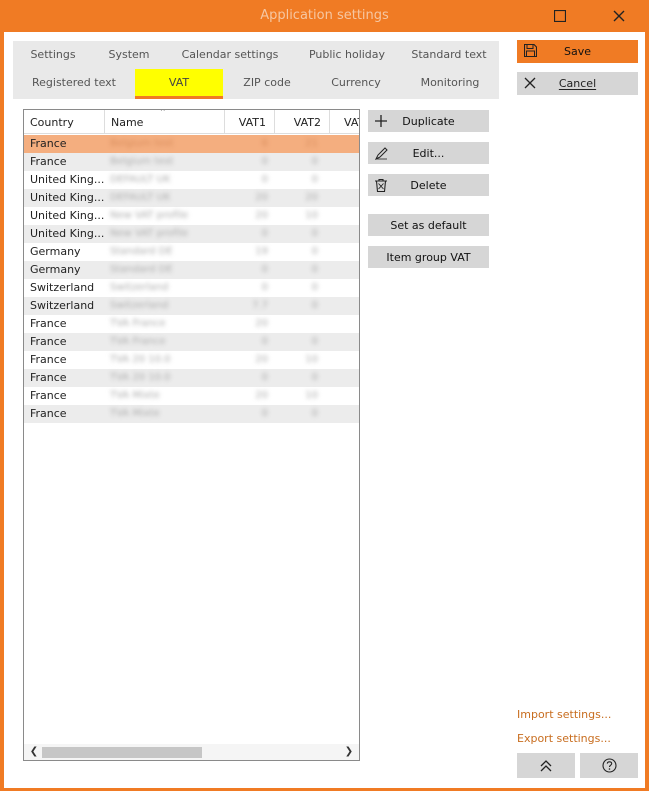 Image resolution: width=649 pixels, height=791 pixels. Describe the element at coordinates (449, 55) in the screenshot. I see `tab-standard-text: Standard text` at that location.